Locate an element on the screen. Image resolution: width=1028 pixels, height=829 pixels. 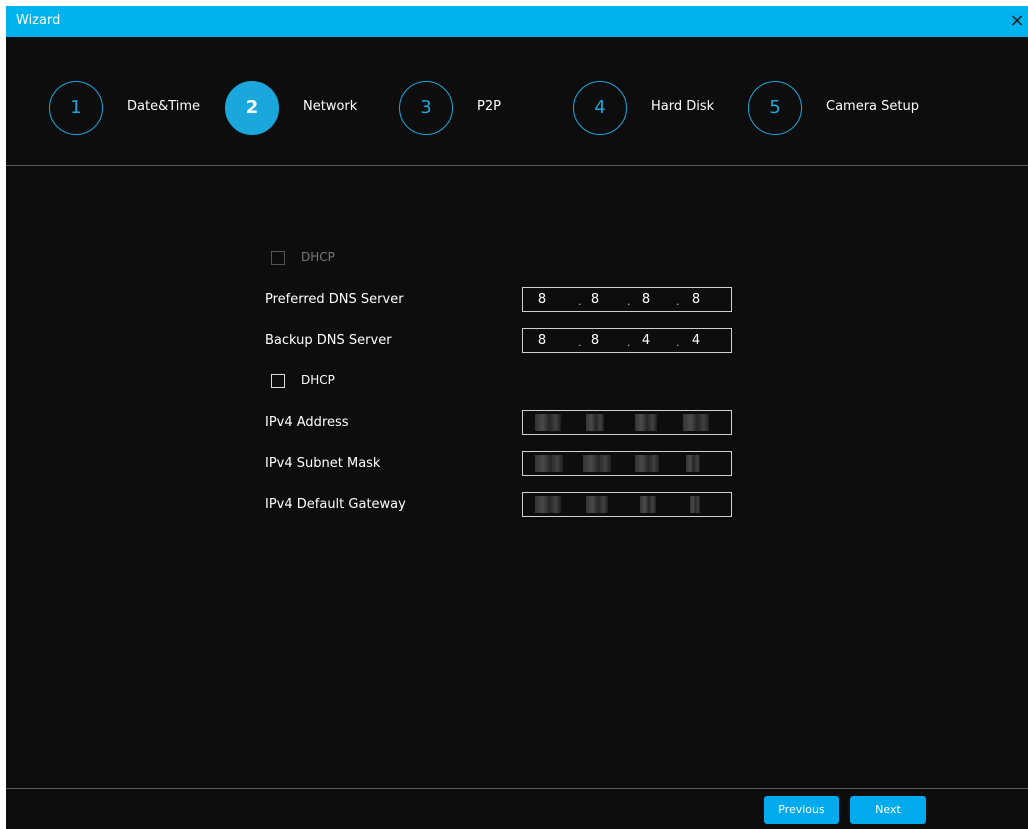
ipv4-subnet-input is located at coordinates (627, 463).